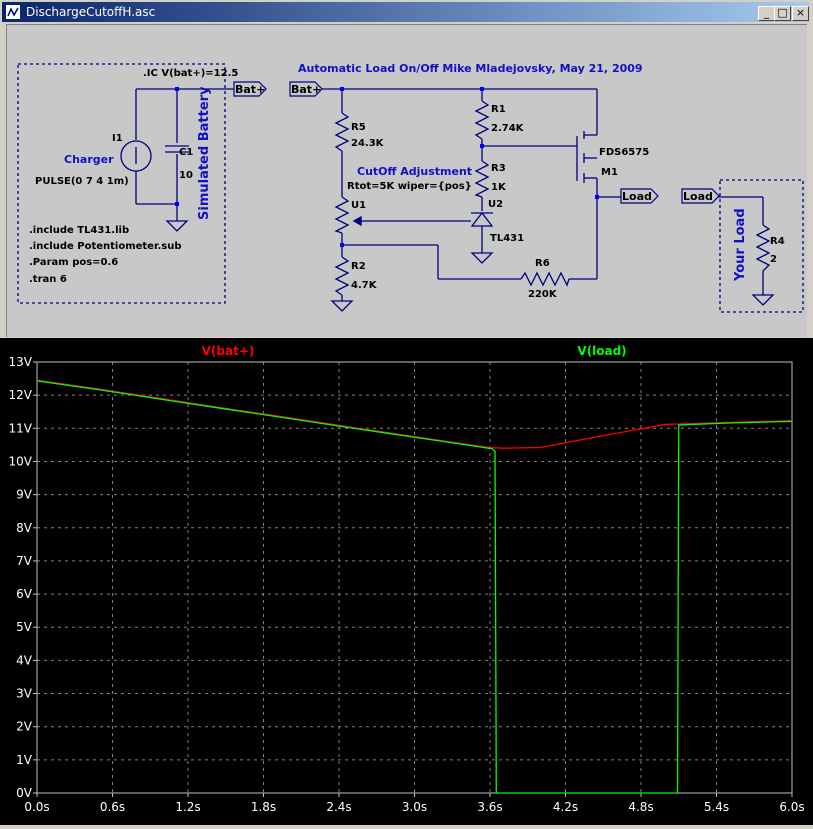  I want to click on y-tick-label: 3V, so click(24, 694).